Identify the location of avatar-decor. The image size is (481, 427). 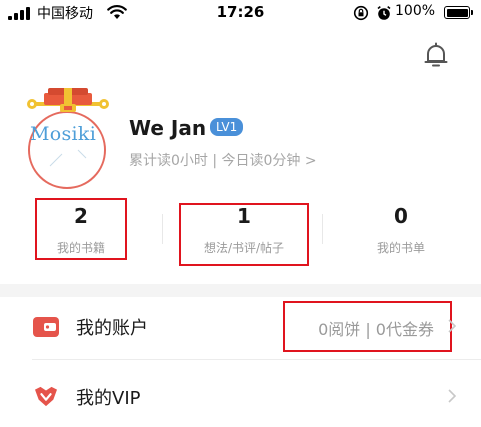
(68, 158).